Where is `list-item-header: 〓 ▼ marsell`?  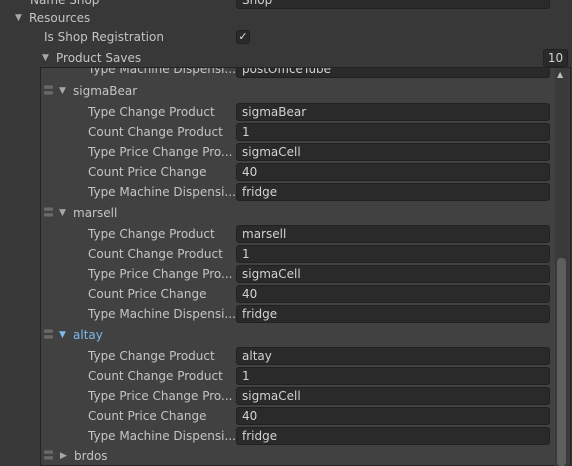 list-item-header: 〓 ▼ marsell is located at coordinates (280, 213).